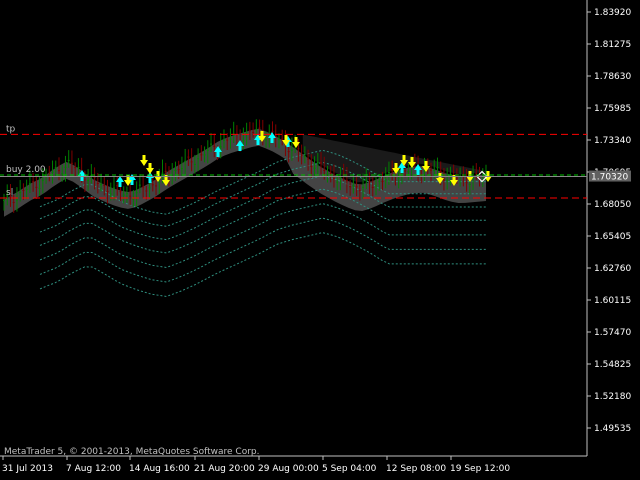  Describe the element at coordinates (11, 129) in the screenshot. I see `take-profit-label: tp` at that location.